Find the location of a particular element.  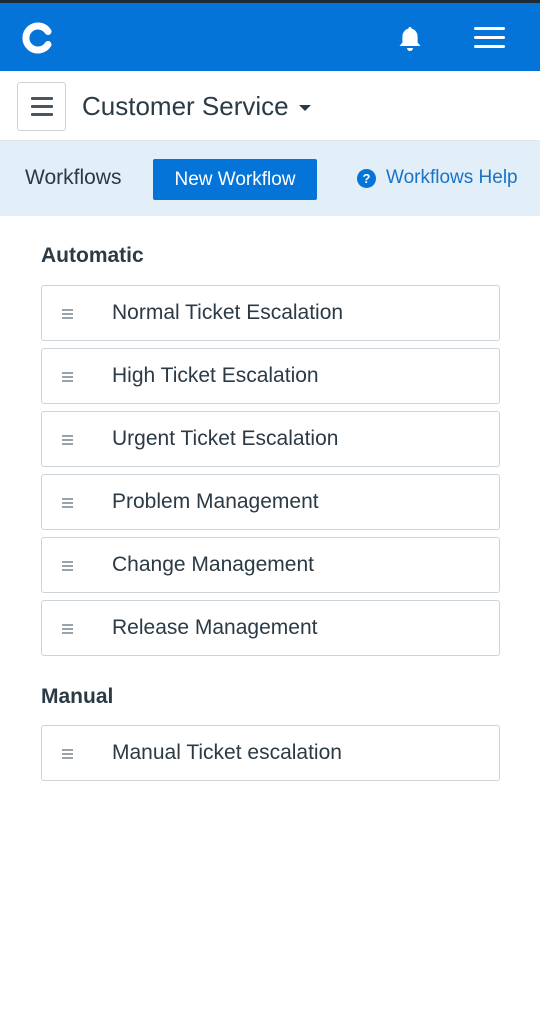

sidebar-toggle-button is located at coordinates (41, 106).